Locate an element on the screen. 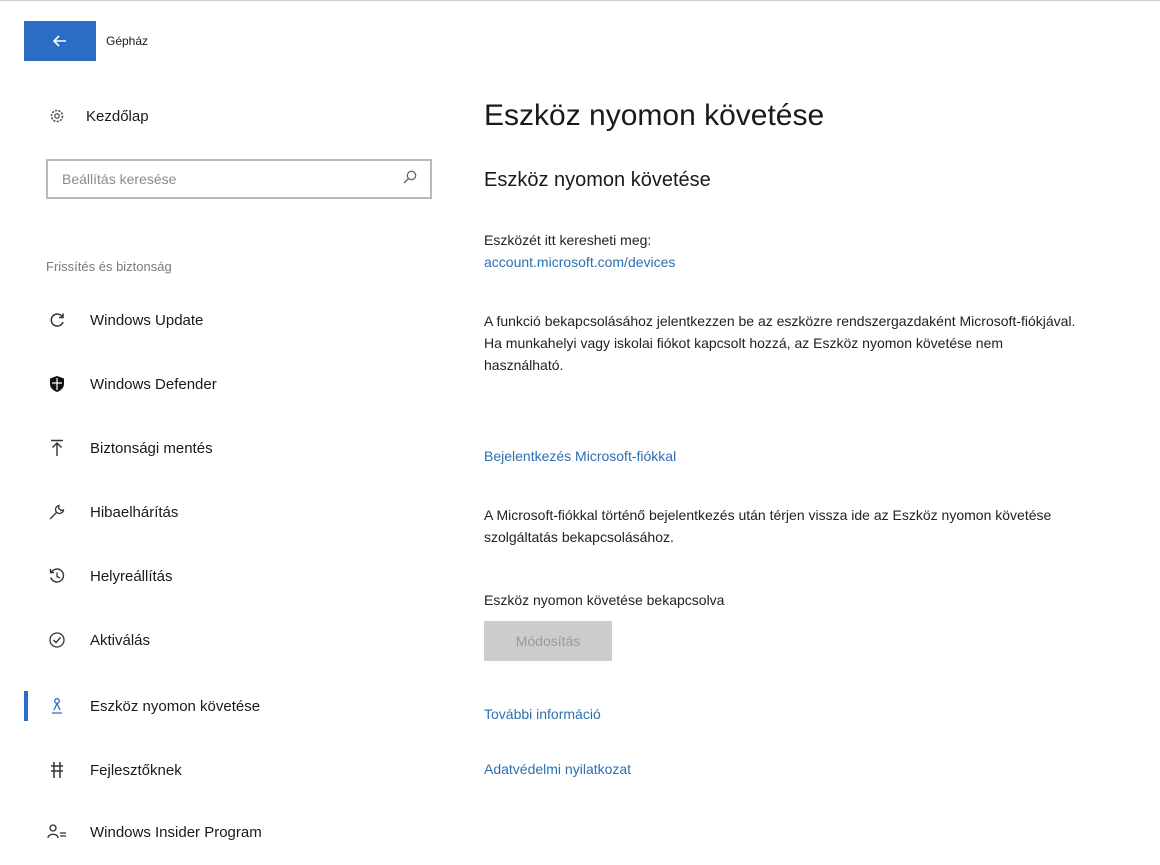  wrench-icon is located at coordinates (57, 512).